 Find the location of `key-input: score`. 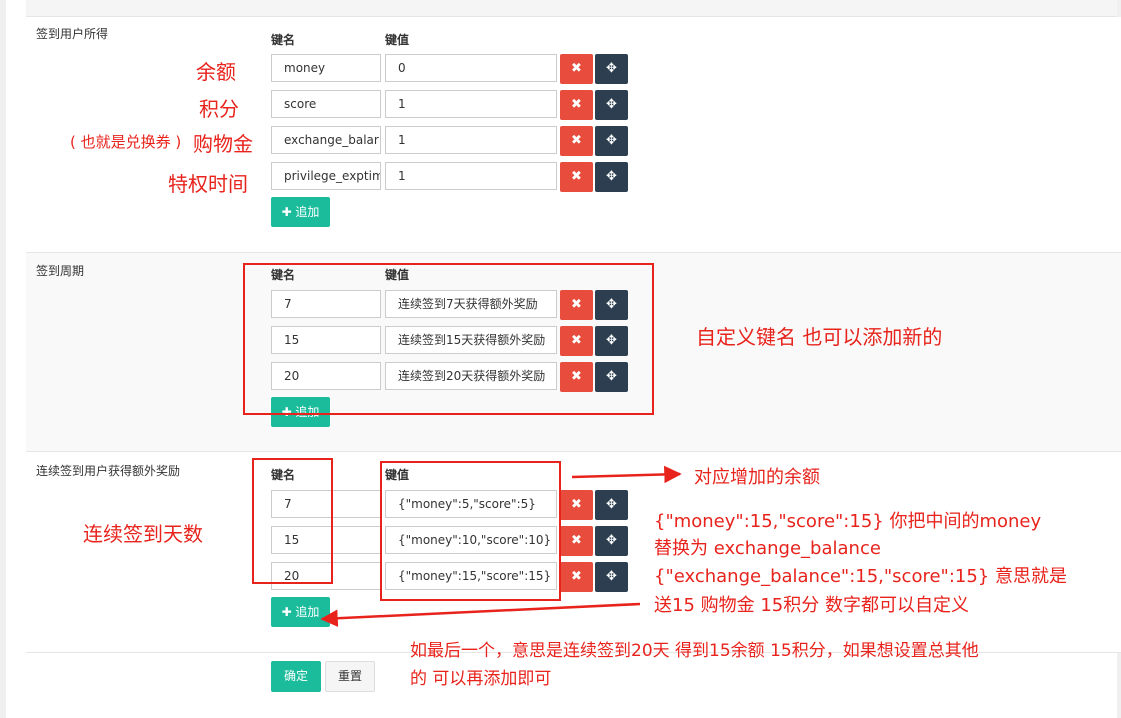

key-input: score is located at coordinates (326, 104).